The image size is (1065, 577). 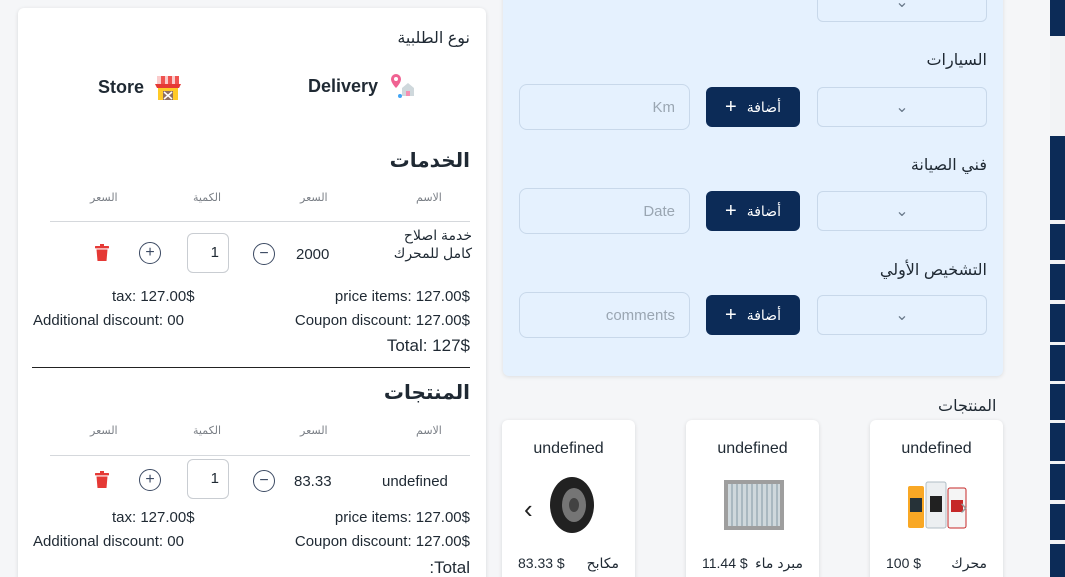 I want to click on products-total: :Total, so click(x=449, y=567).